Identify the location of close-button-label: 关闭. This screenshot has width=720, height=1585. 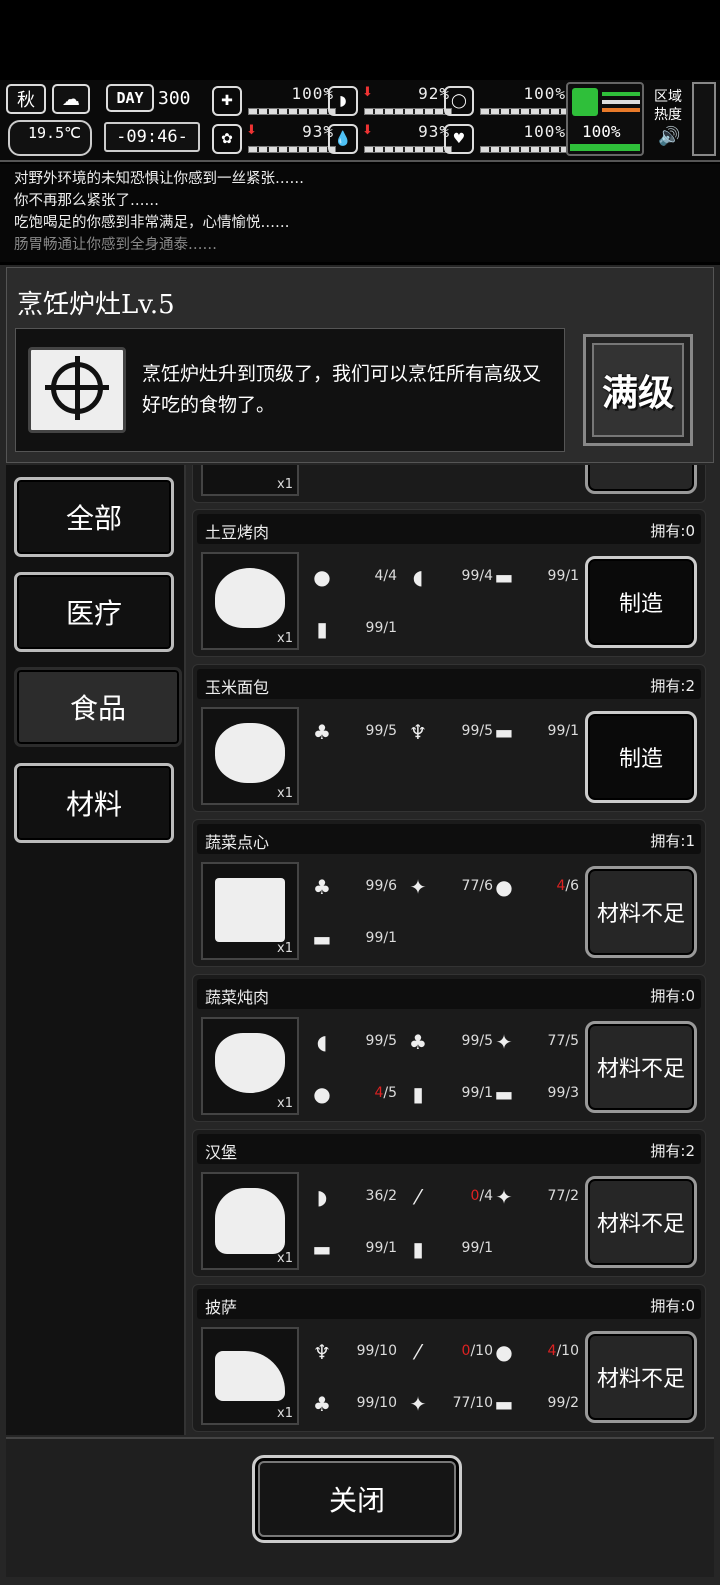
(356, 1500).